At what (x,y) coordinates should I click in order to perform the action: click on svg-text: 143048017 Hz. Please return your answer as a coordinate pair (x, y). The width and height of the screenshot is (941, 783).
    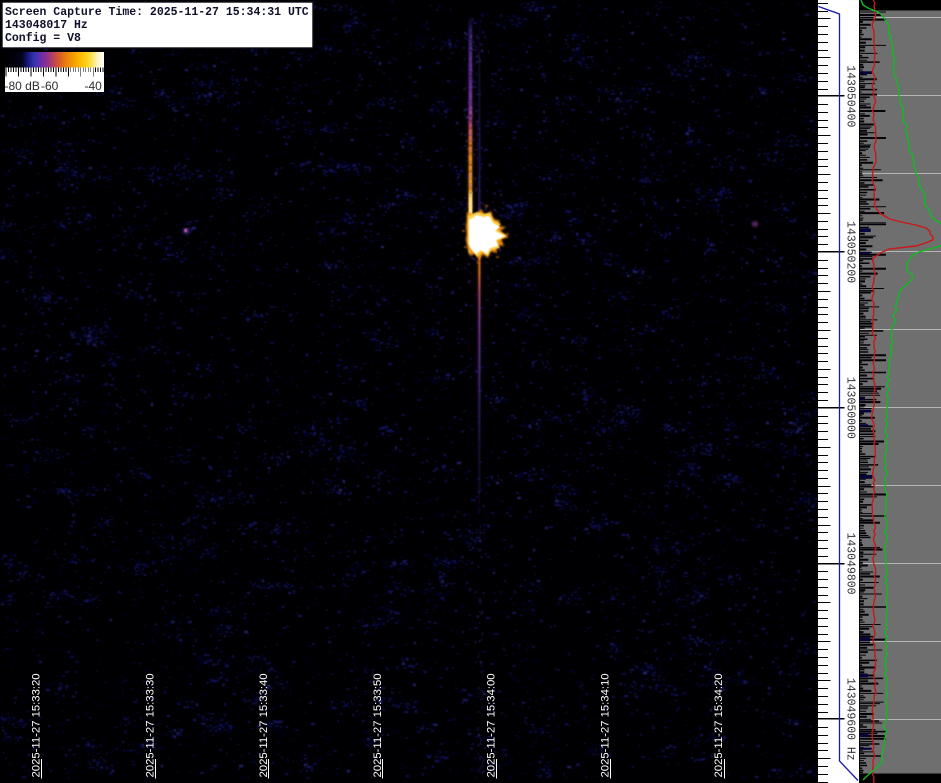
    Looking at the image, I should click on (46, 25).